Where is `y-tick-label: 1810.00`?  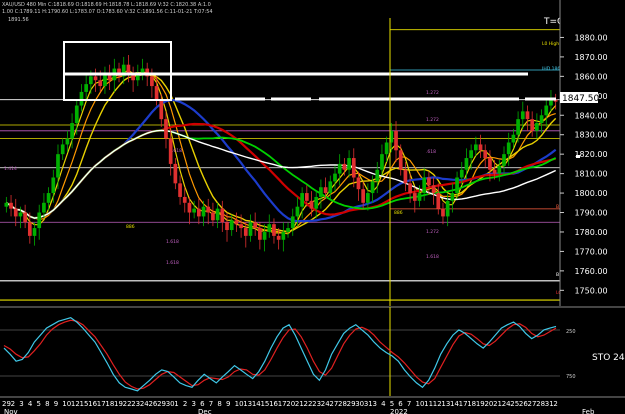
y-tick-label: 1810.00 is located at coordinates (590, 174).